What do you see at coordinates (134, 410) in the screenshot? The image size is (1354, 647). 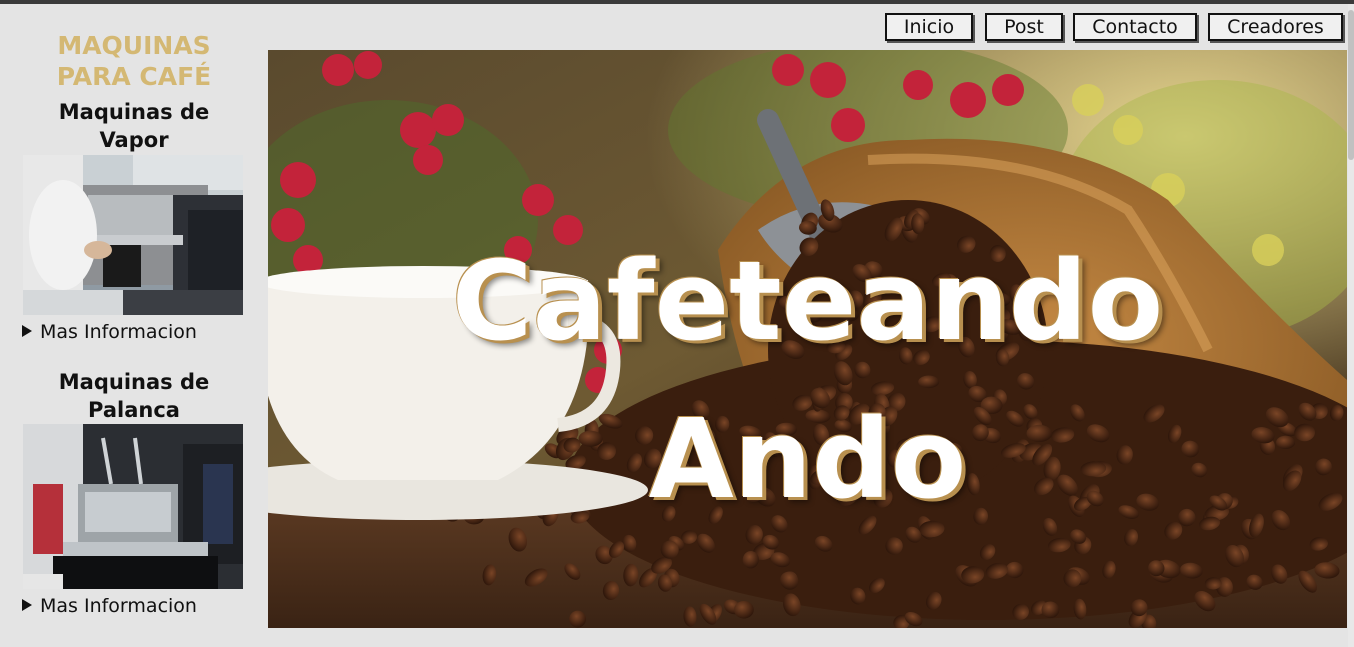 I see `machine-title-line2: Palanca` at bounding box center [134, 410].